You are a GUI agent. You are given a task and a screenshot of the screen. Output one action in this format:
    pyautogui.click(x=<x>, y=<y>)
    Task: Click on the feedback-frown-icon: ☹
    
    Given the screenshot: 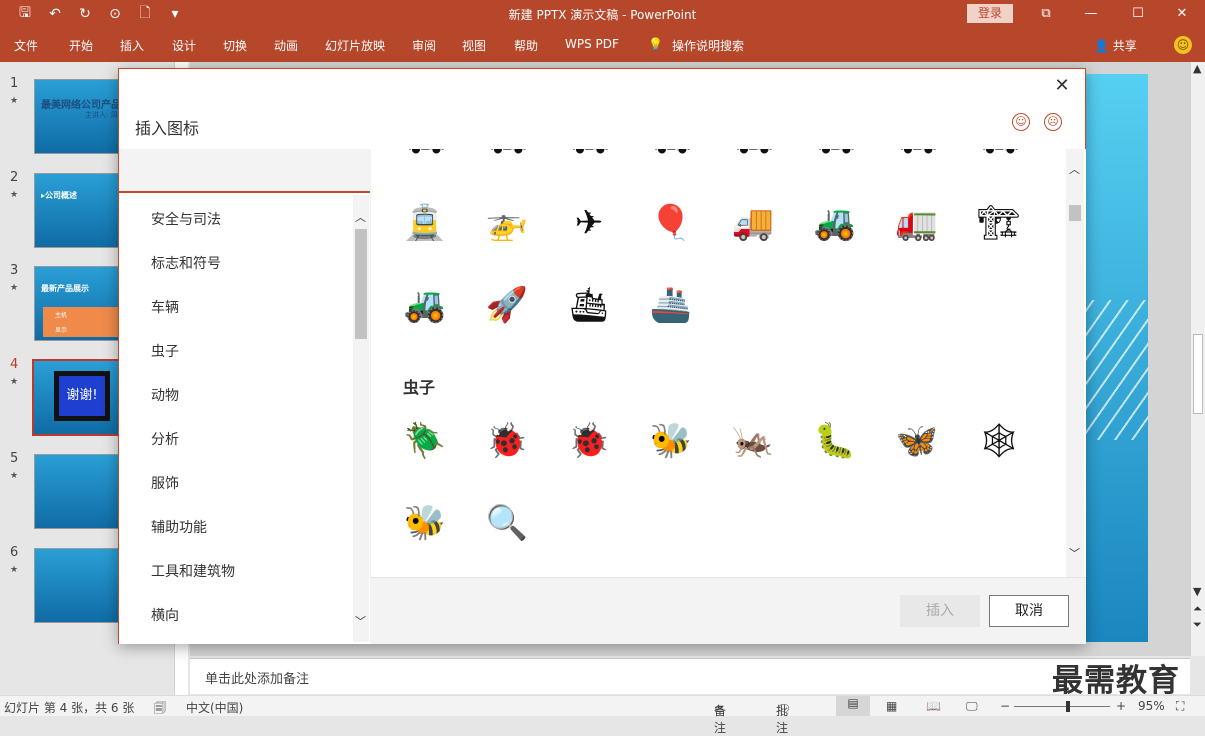 What is the action you would take?
    pyautogui.click(x=1053, y=122)
    